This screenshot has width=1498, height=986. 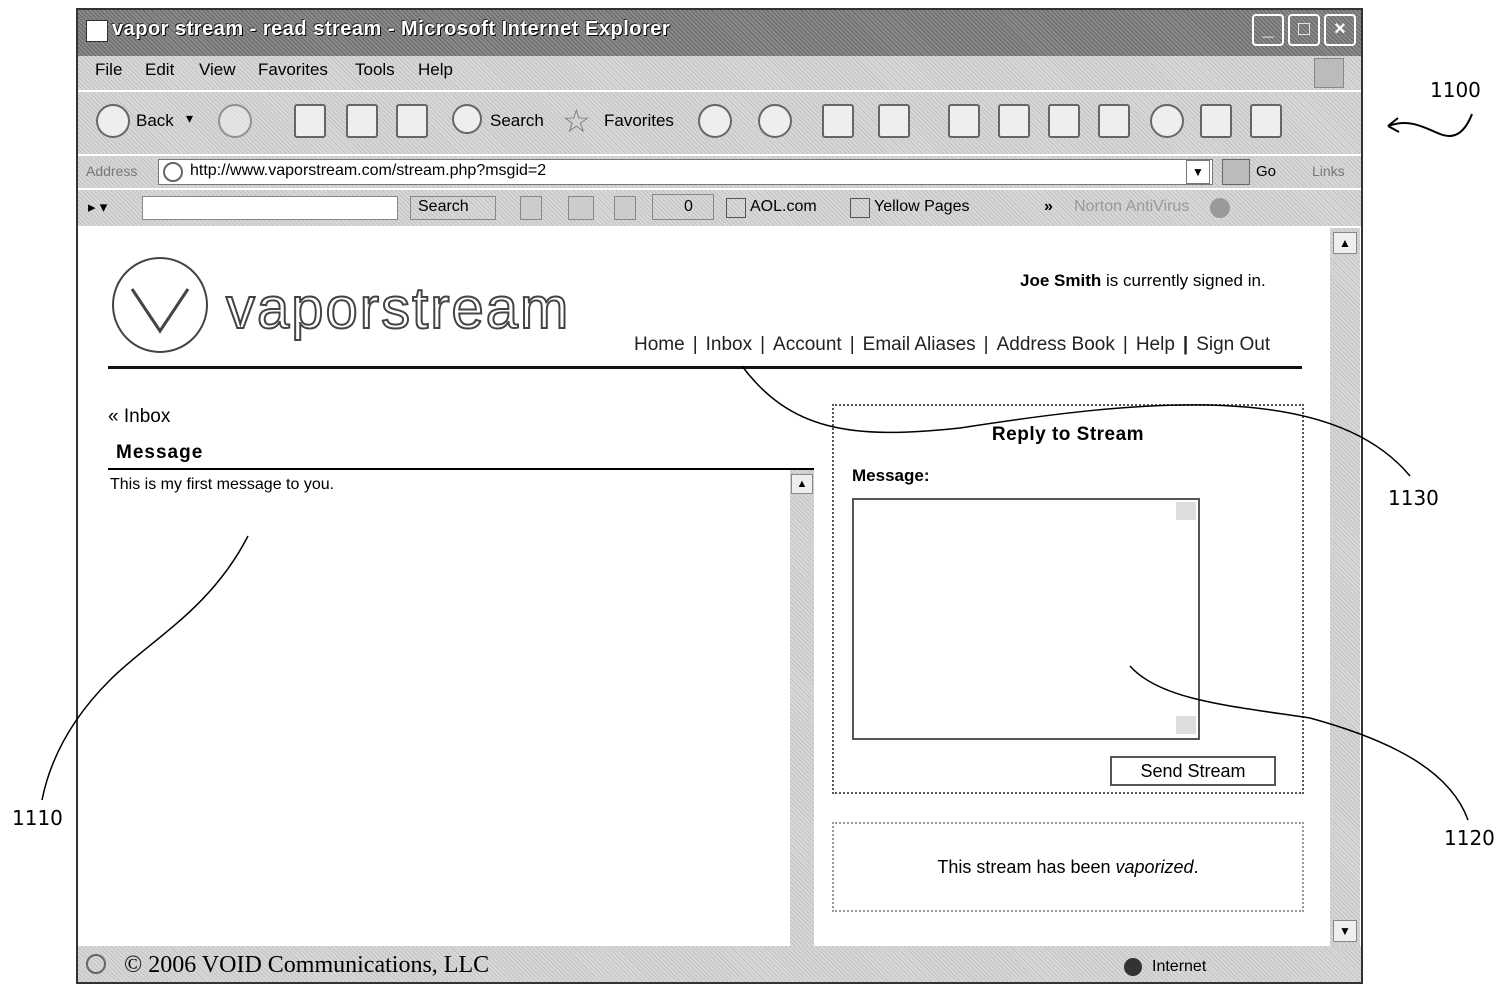 What do you see at coordinates (1469, 838) in the screenshot?
I see `reference-numeral-1120: 1120` at bounding box center [1469, 838].